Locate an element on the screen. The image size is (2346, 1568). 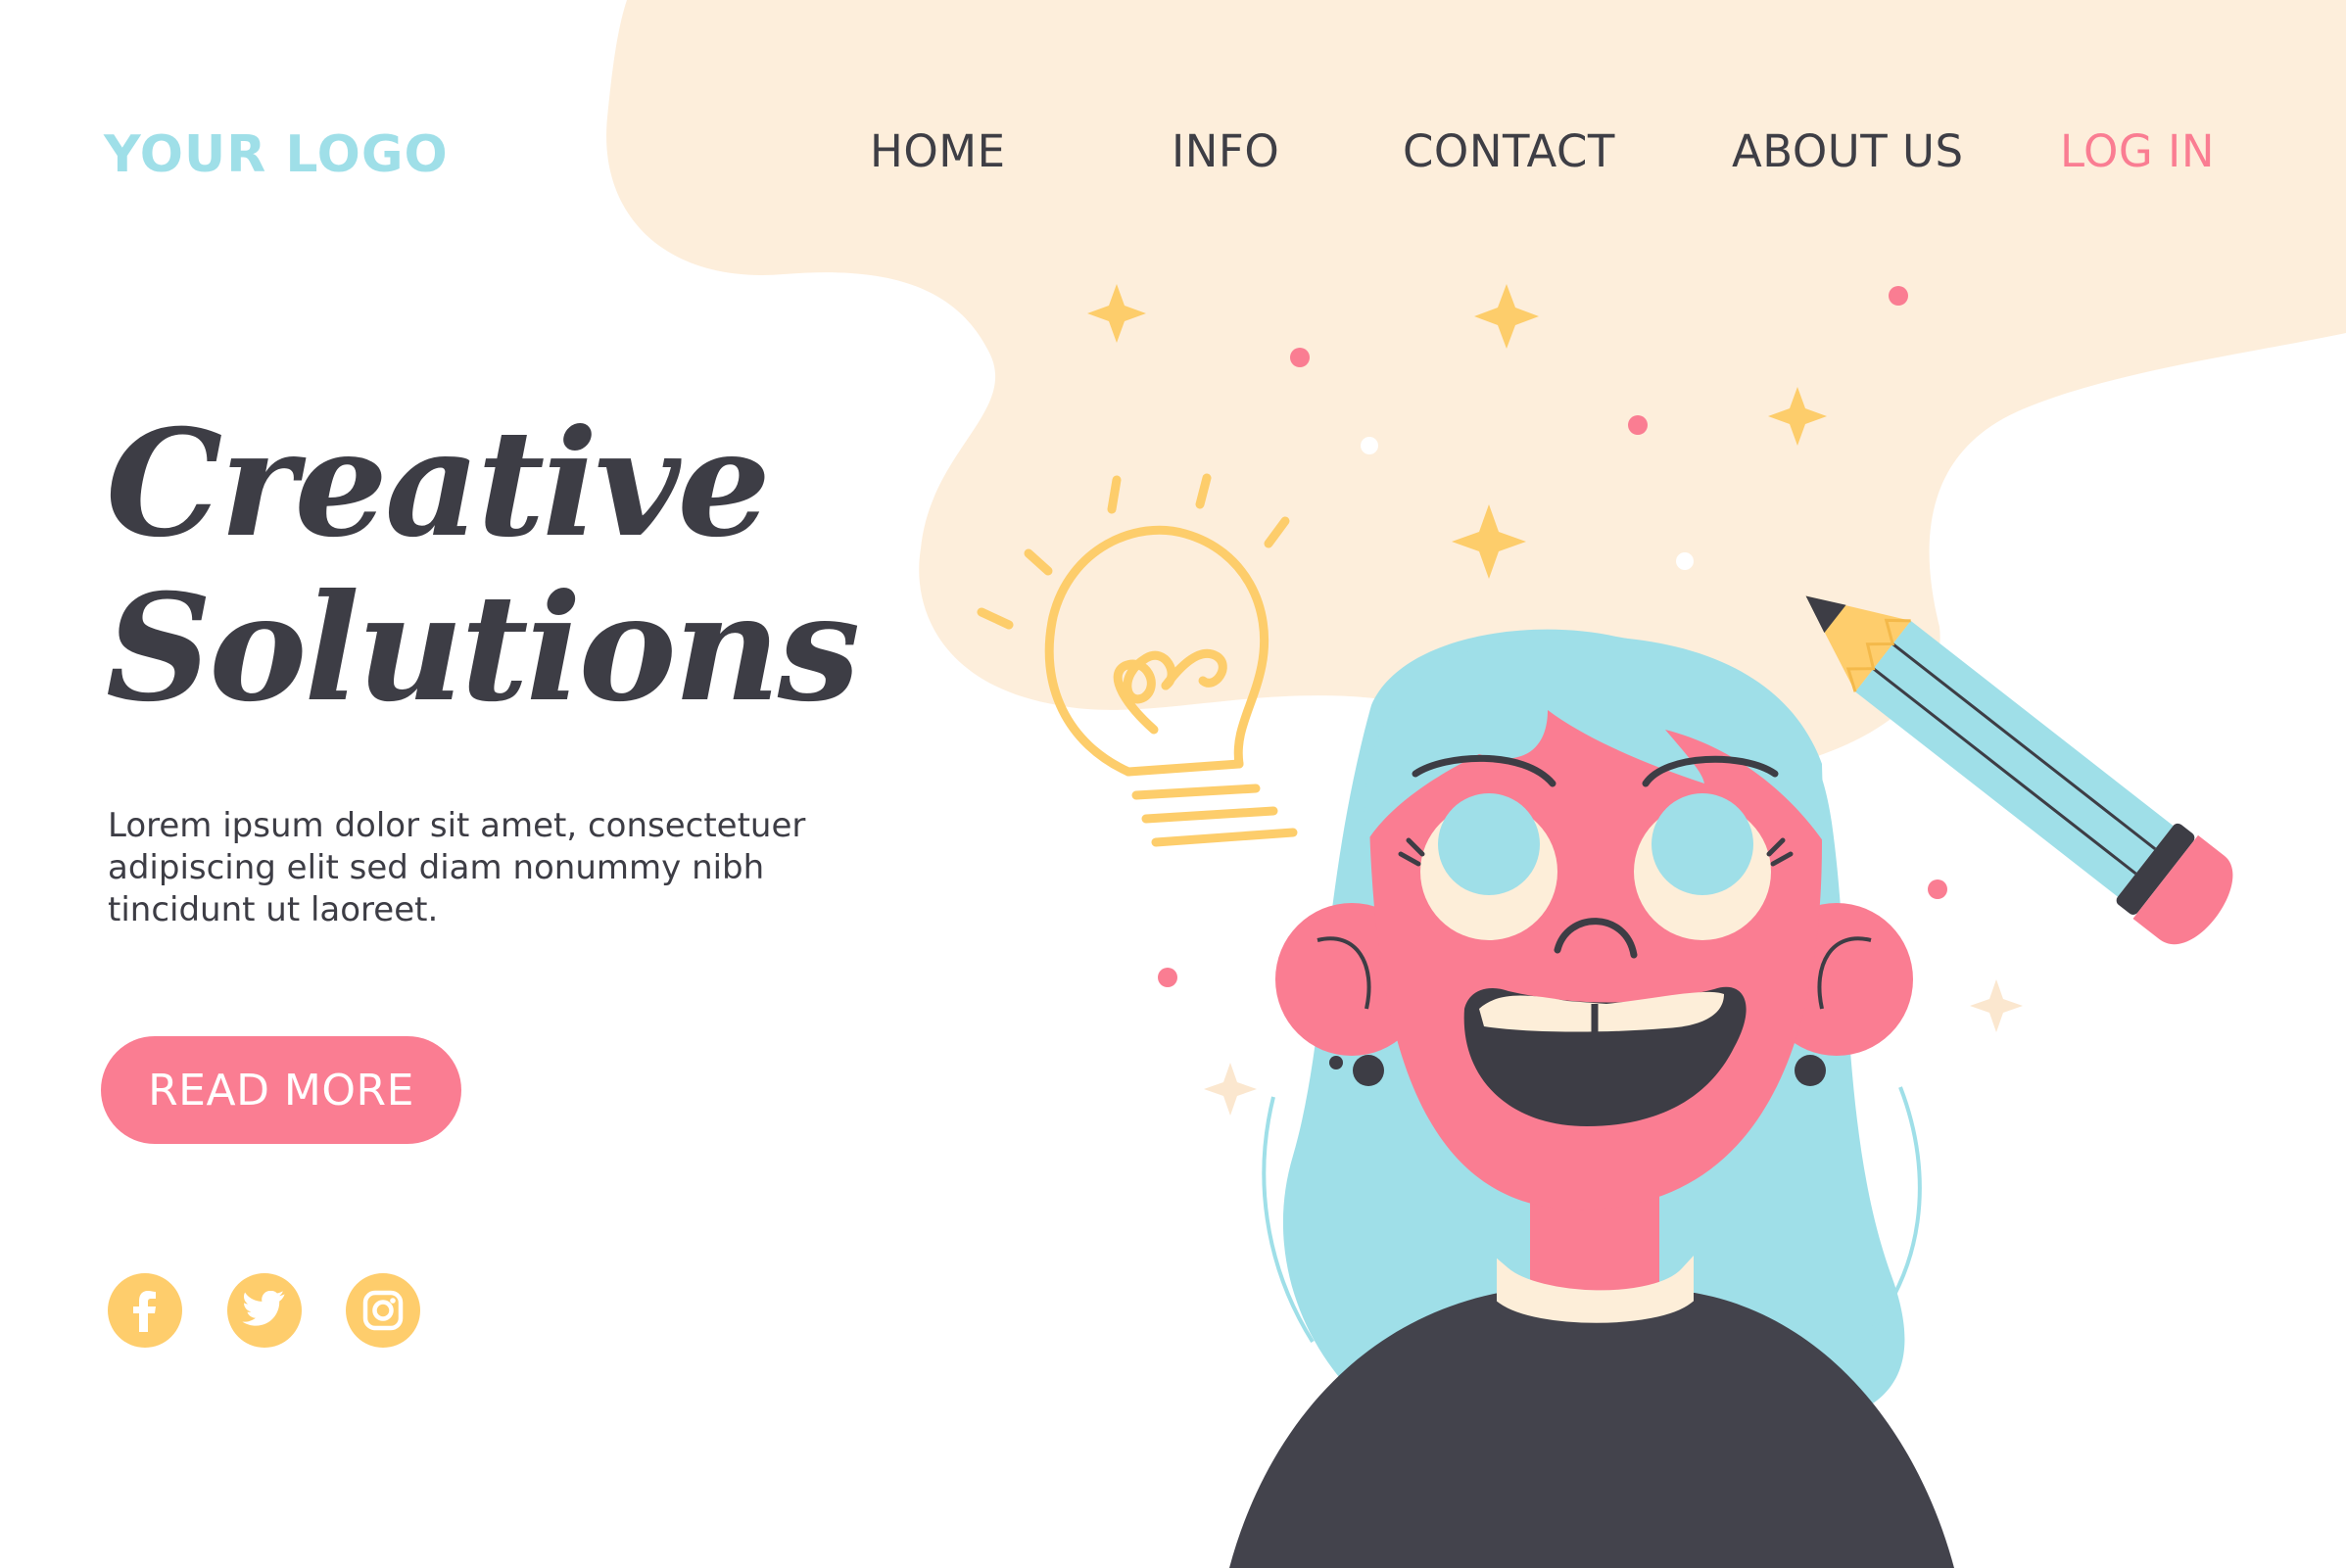
hero-title-line-1: Creative is located at coordinates (438, 484).